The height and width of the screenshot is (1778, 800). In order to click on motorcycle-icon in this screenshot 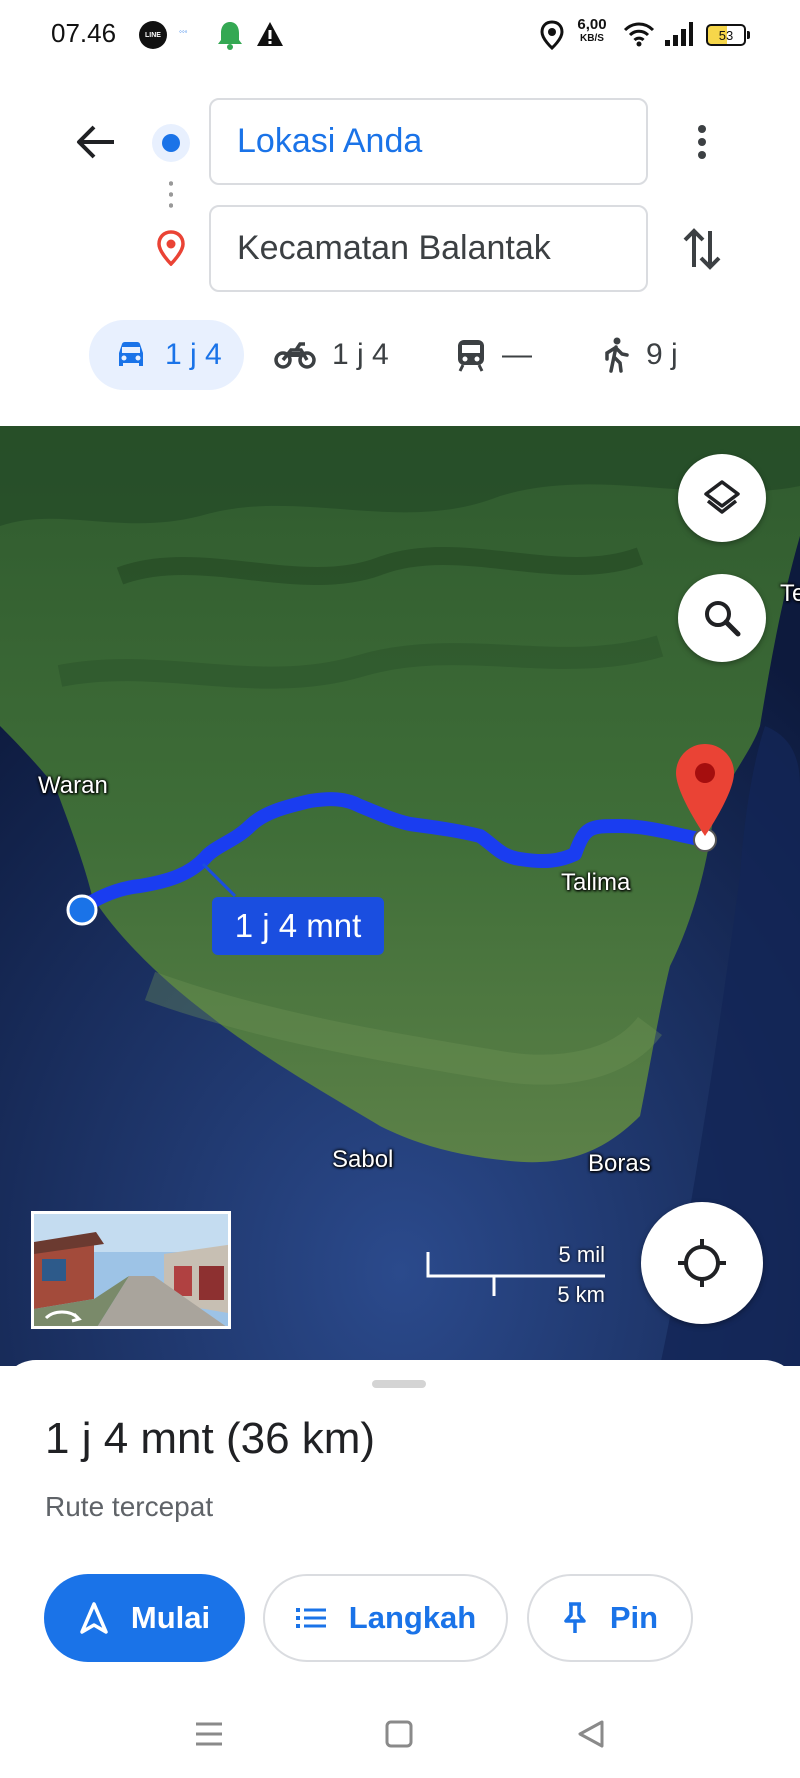, I will do `click(295, 355)`.